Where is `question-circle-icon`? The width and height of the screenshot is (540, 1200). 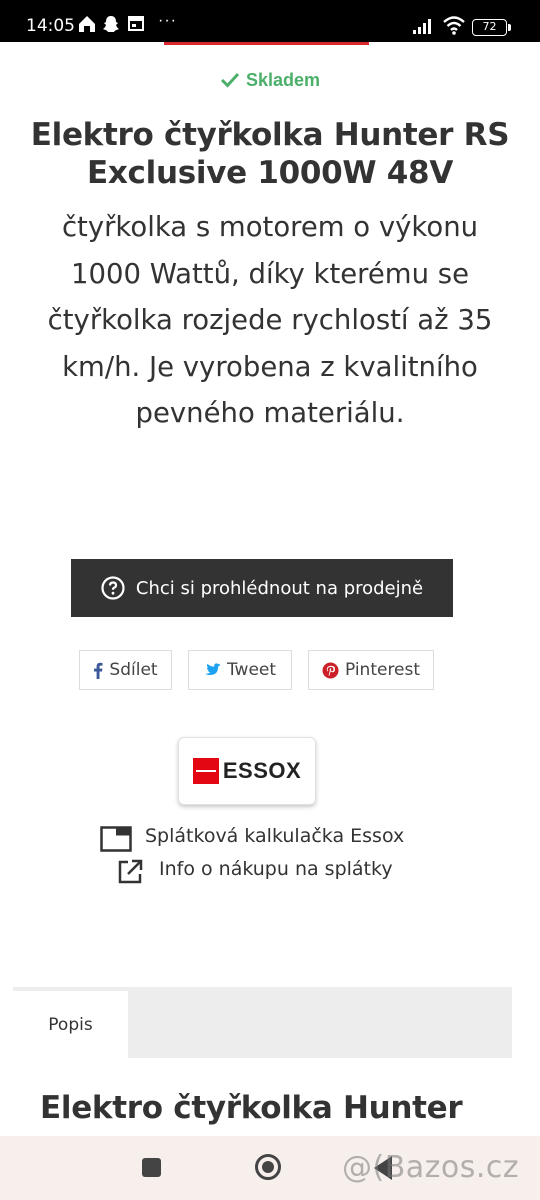
question-circle-icon is located at coordinates (113, 588).